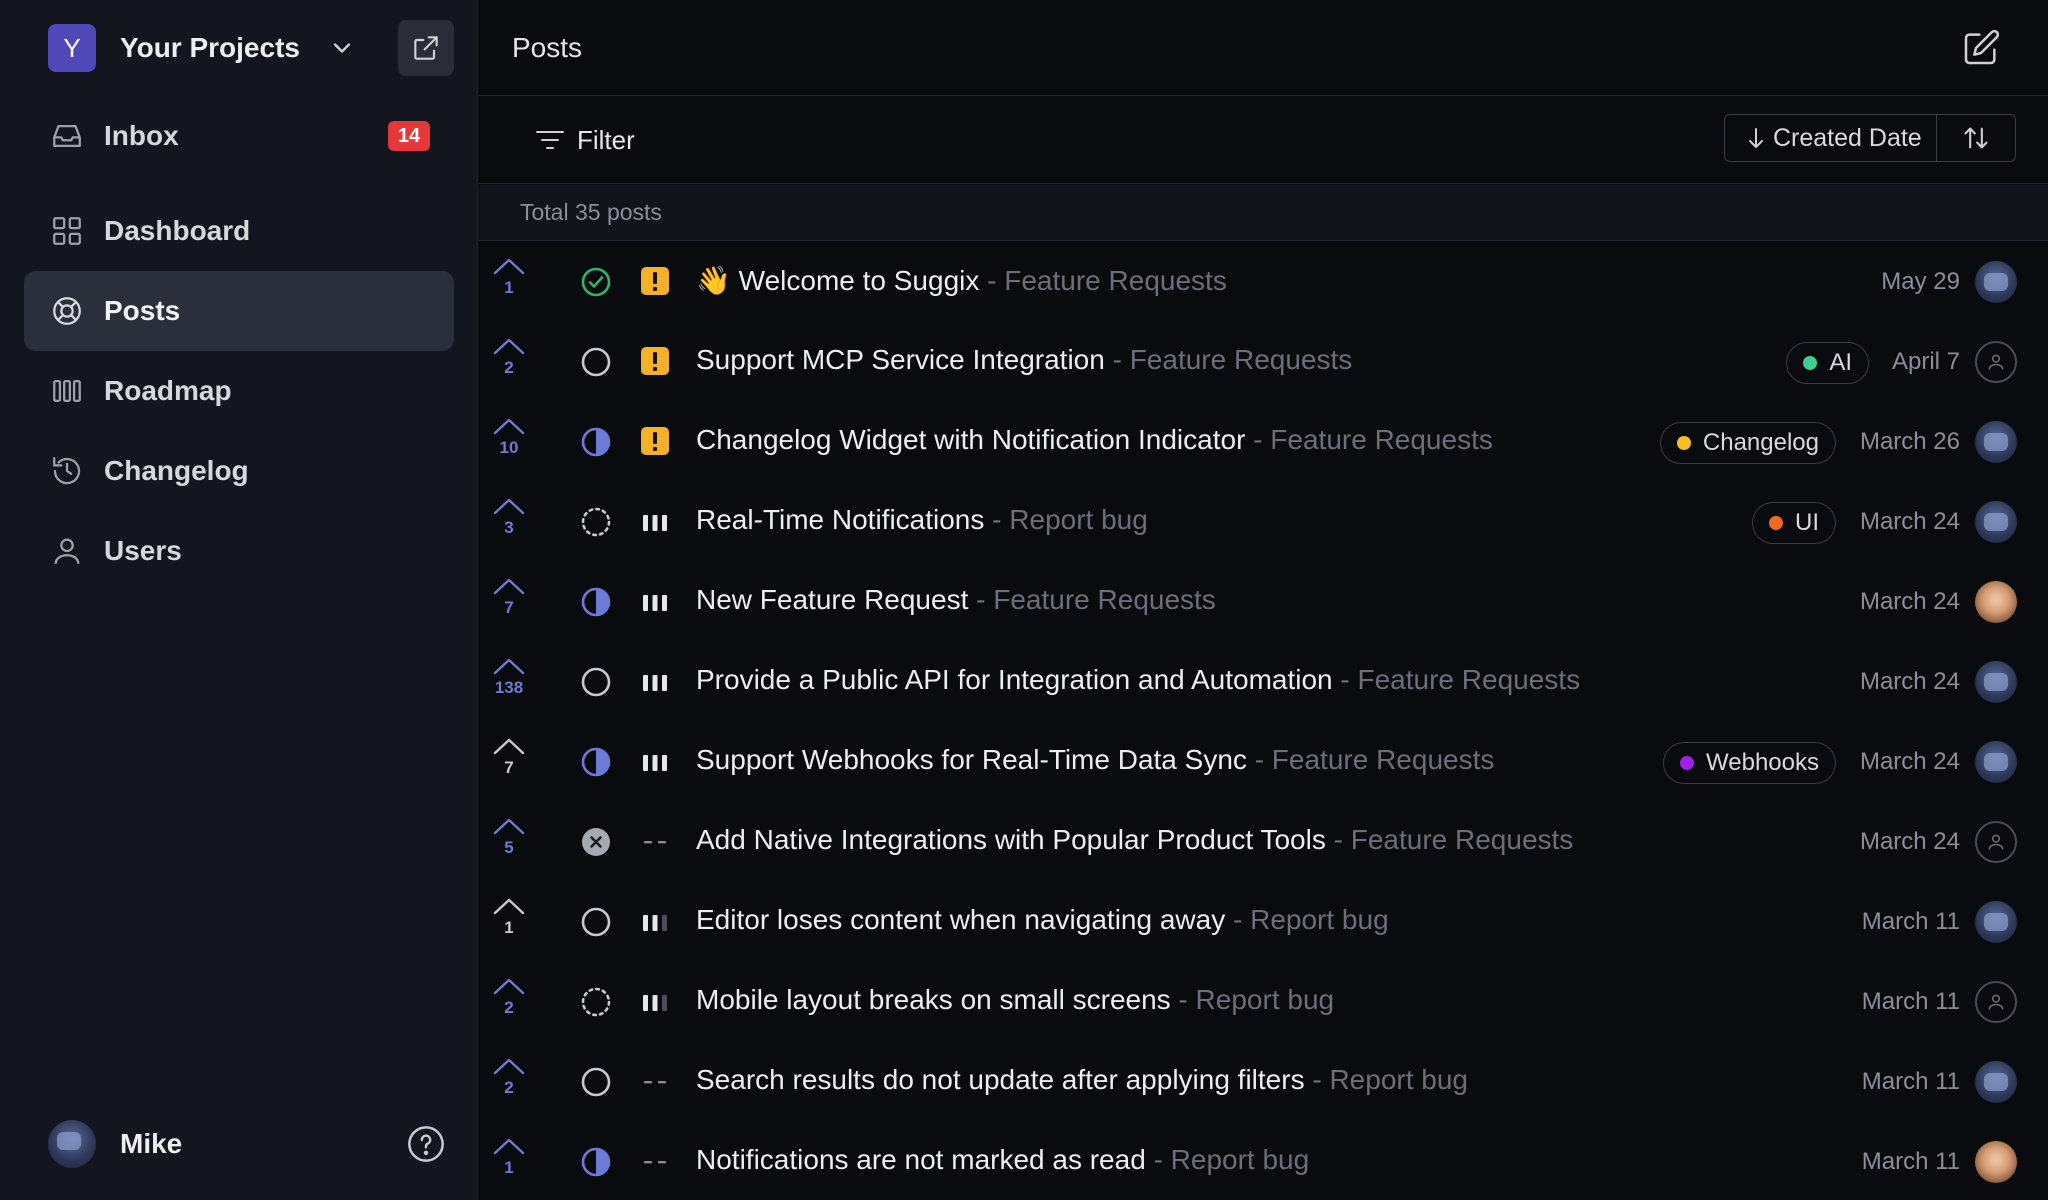 The width and height of the screenshot is (2048, 1200). Describe the element at coordinates (1827, 363) in the screenshot. I see `tag-badge: AI` at that location.